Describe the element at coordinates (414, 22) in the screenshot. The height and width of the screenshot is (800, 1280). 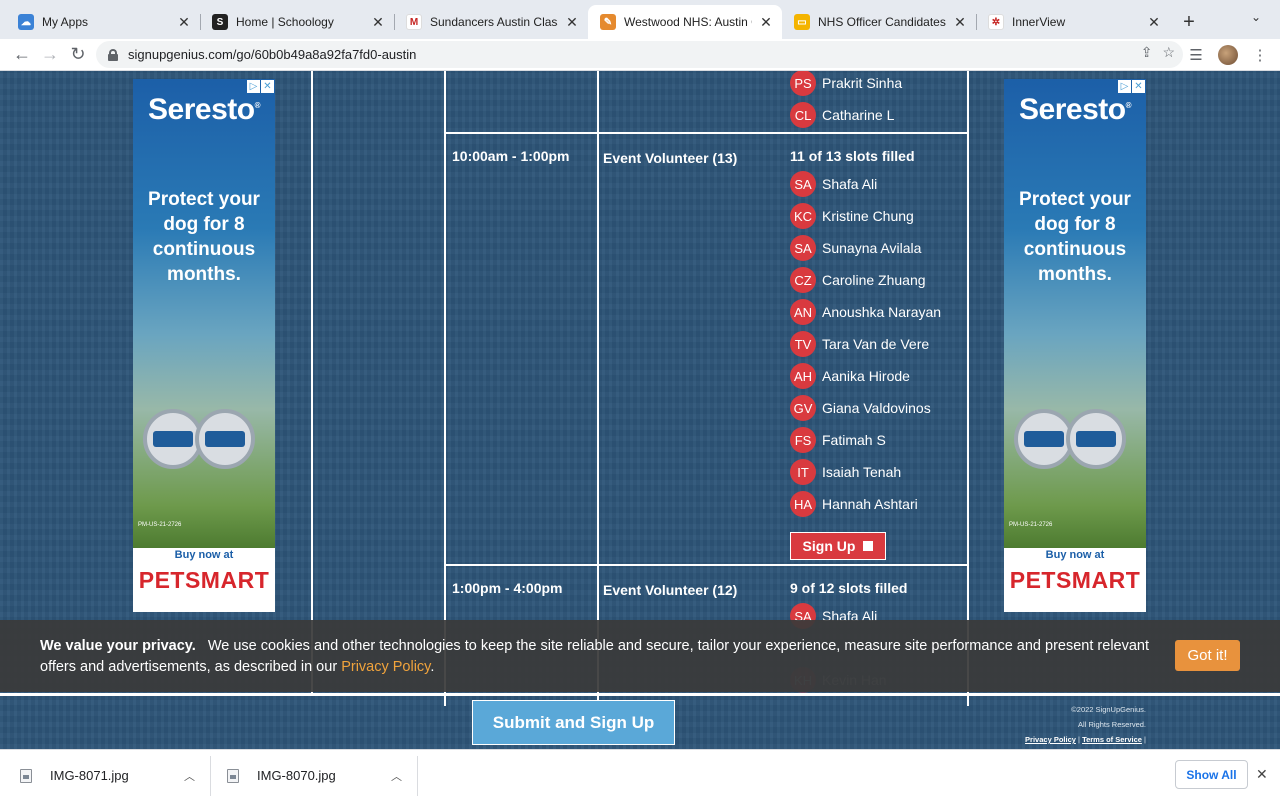
I see `gmail-icon: M` at that location.